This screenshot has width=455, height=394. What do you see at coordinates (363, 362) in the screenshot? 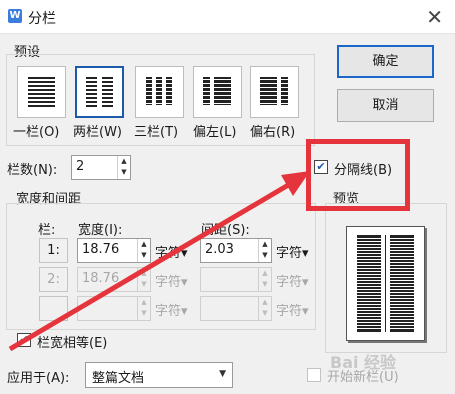
I see `watermark: Bai 经验` at bounding box center [363, 362].